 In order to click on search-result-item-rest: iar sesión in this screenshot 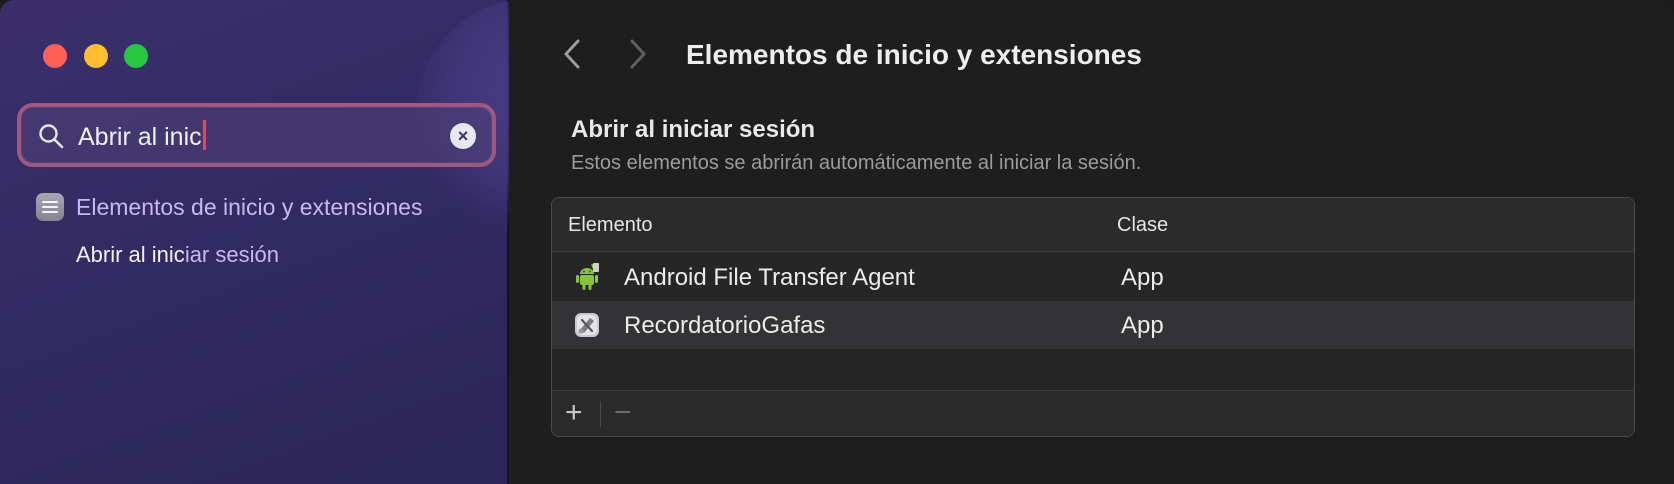, I will do `click(231, 254)`.